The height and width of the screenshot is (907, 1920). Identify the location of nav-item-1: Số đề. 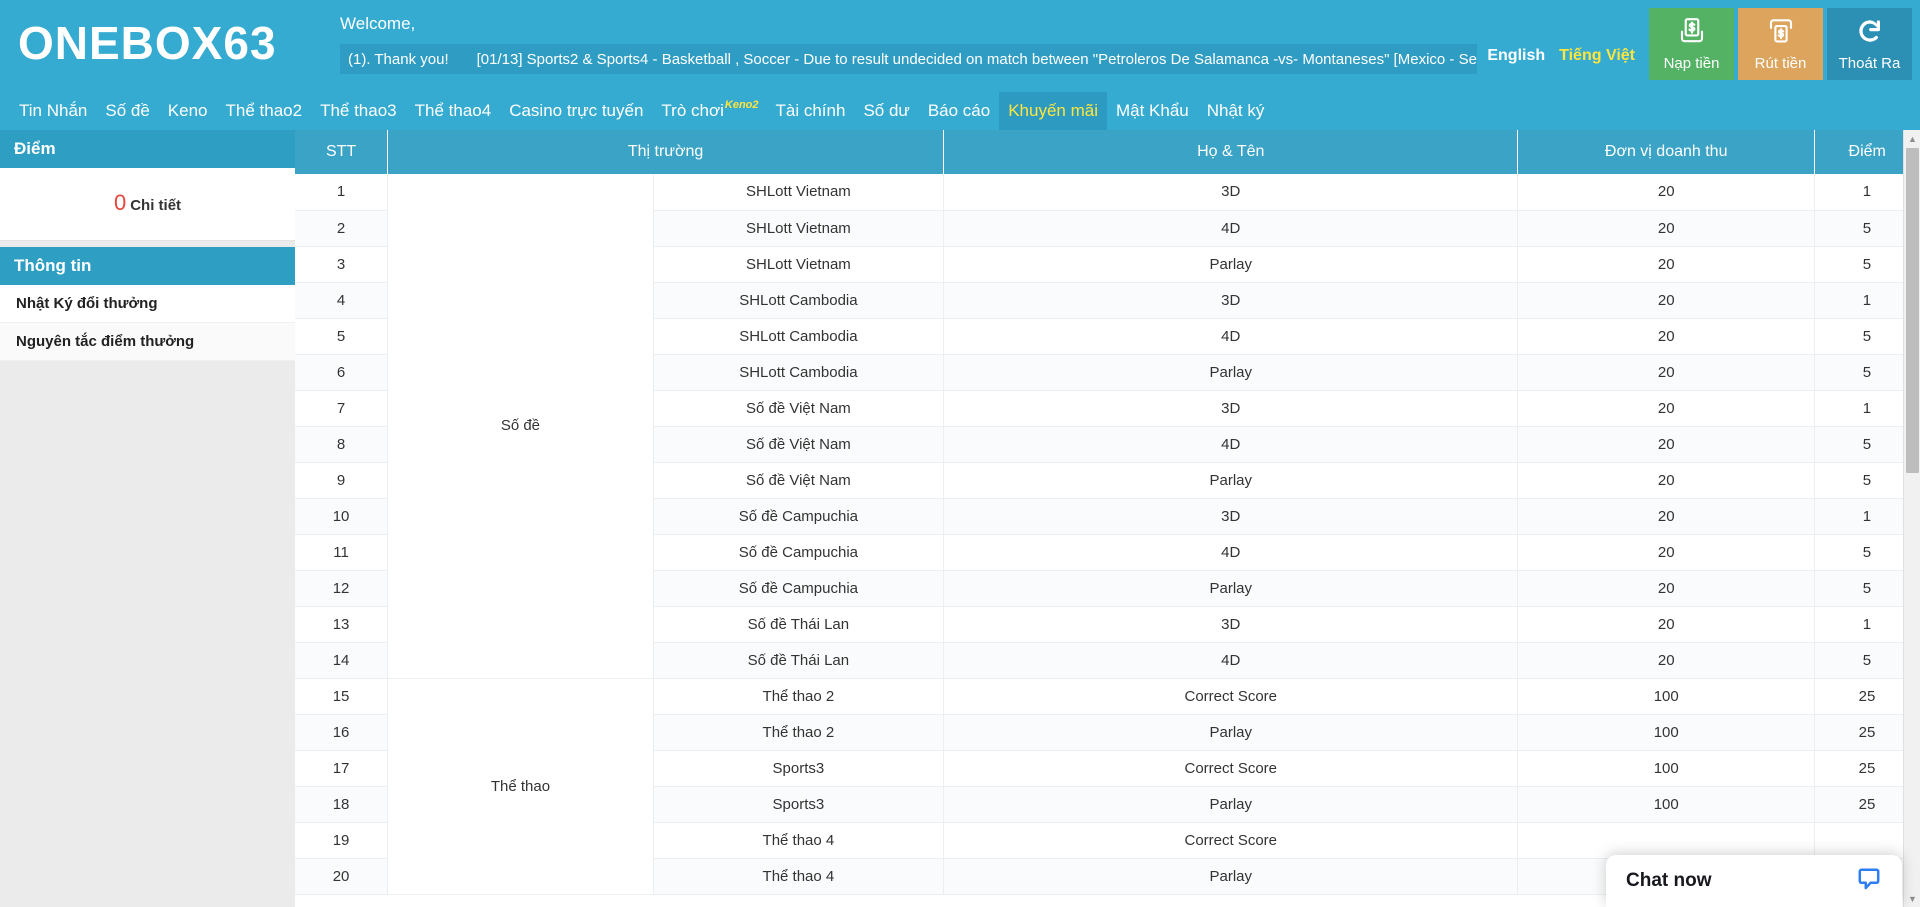
(127, 111).